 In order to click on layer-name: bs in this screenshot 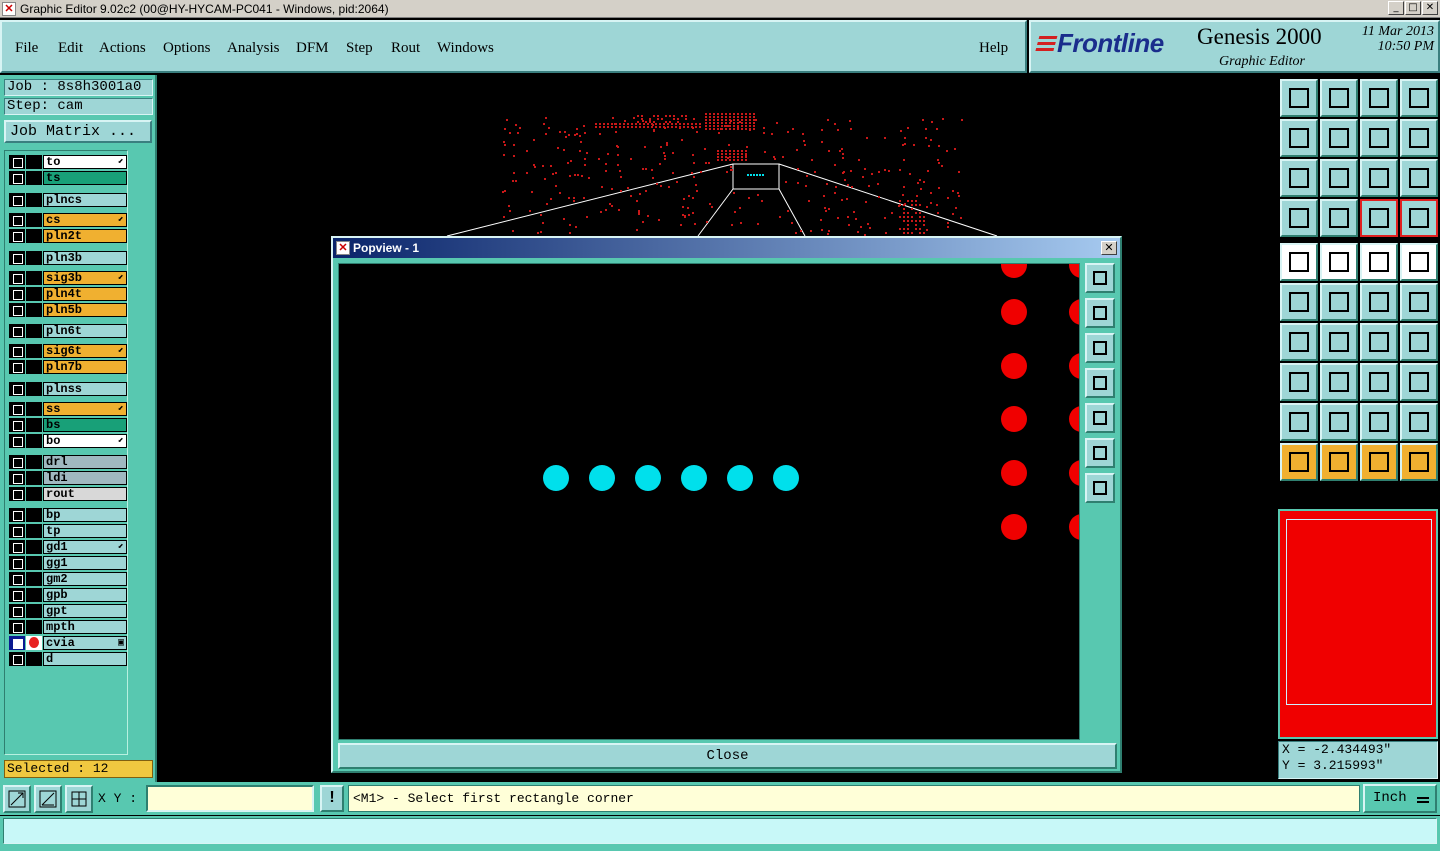, I will do `click(85, 425)`.